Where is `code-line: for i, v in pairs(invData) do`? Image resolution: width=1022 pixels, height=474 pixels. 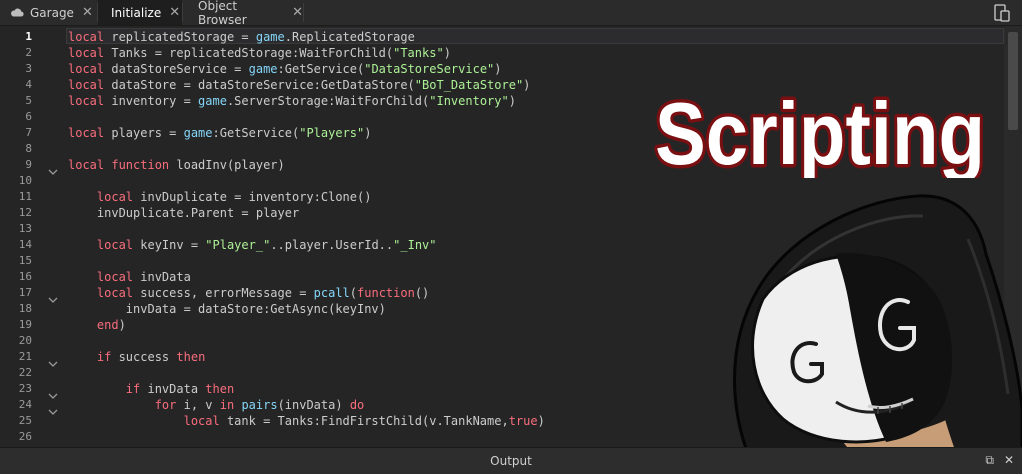
code-line: for i, v in pairs(invData) do is located at coordinates (216, 405).